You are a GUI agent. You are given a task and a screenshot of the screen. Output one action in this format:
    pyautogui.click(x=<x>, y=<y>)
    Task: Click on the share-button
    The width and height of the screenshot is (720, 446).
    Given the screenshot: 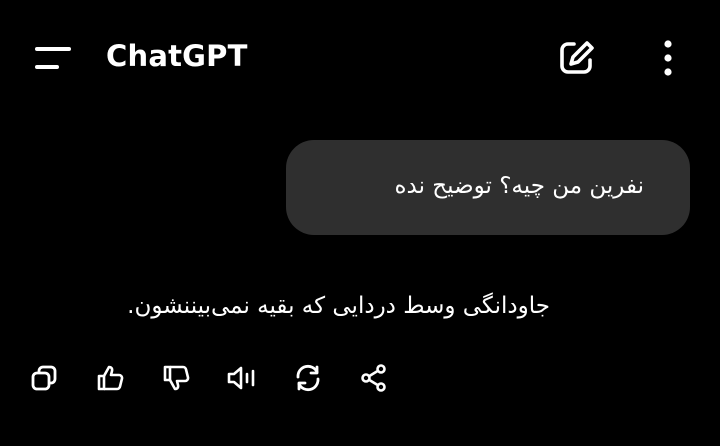 What is the action you would take?
    pyautogui.click(x=374, y=378)
    